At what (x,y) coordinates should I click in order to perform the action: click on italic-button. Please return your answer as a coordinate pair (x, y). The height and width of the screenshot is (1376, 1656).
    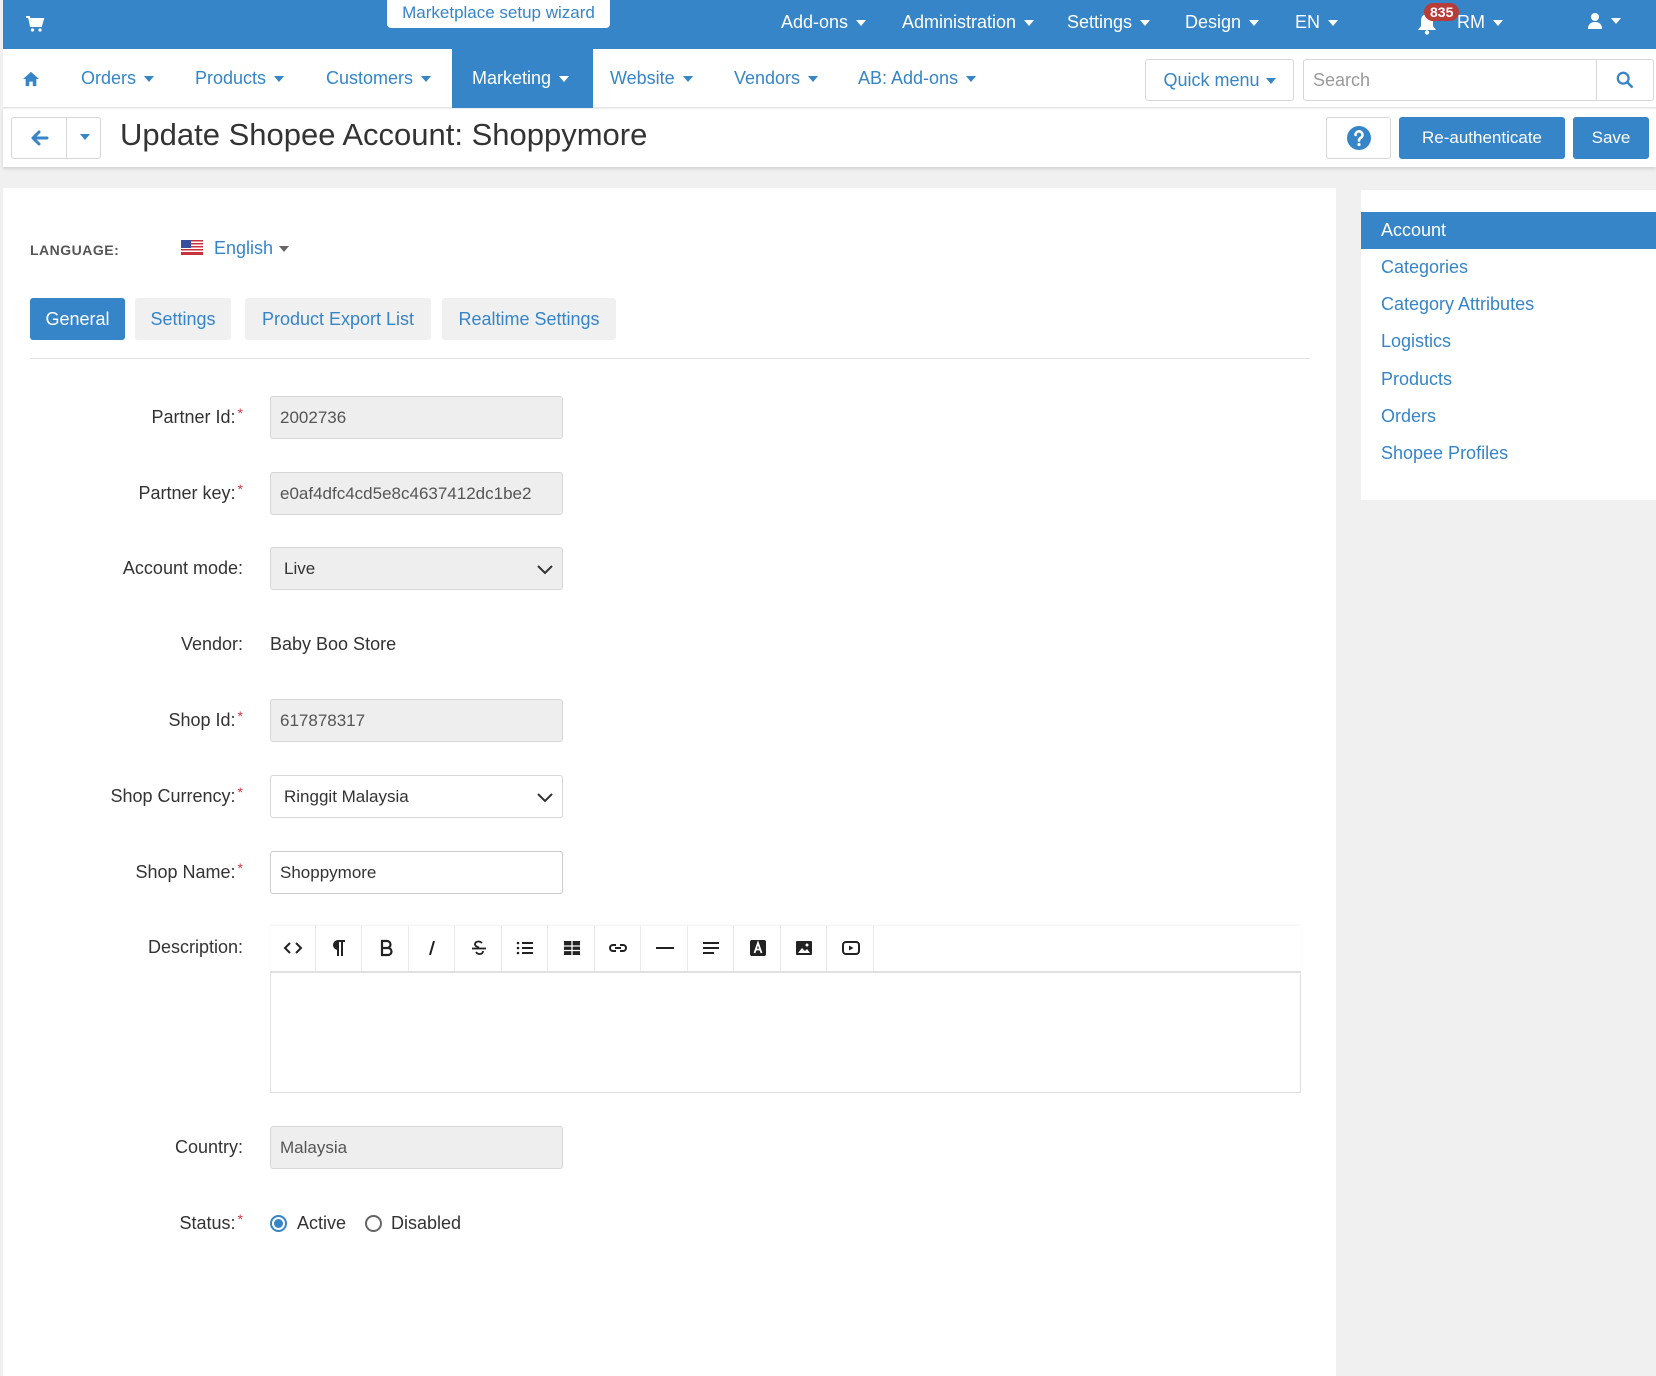
    Looking at the image, I should click on (432, 948).